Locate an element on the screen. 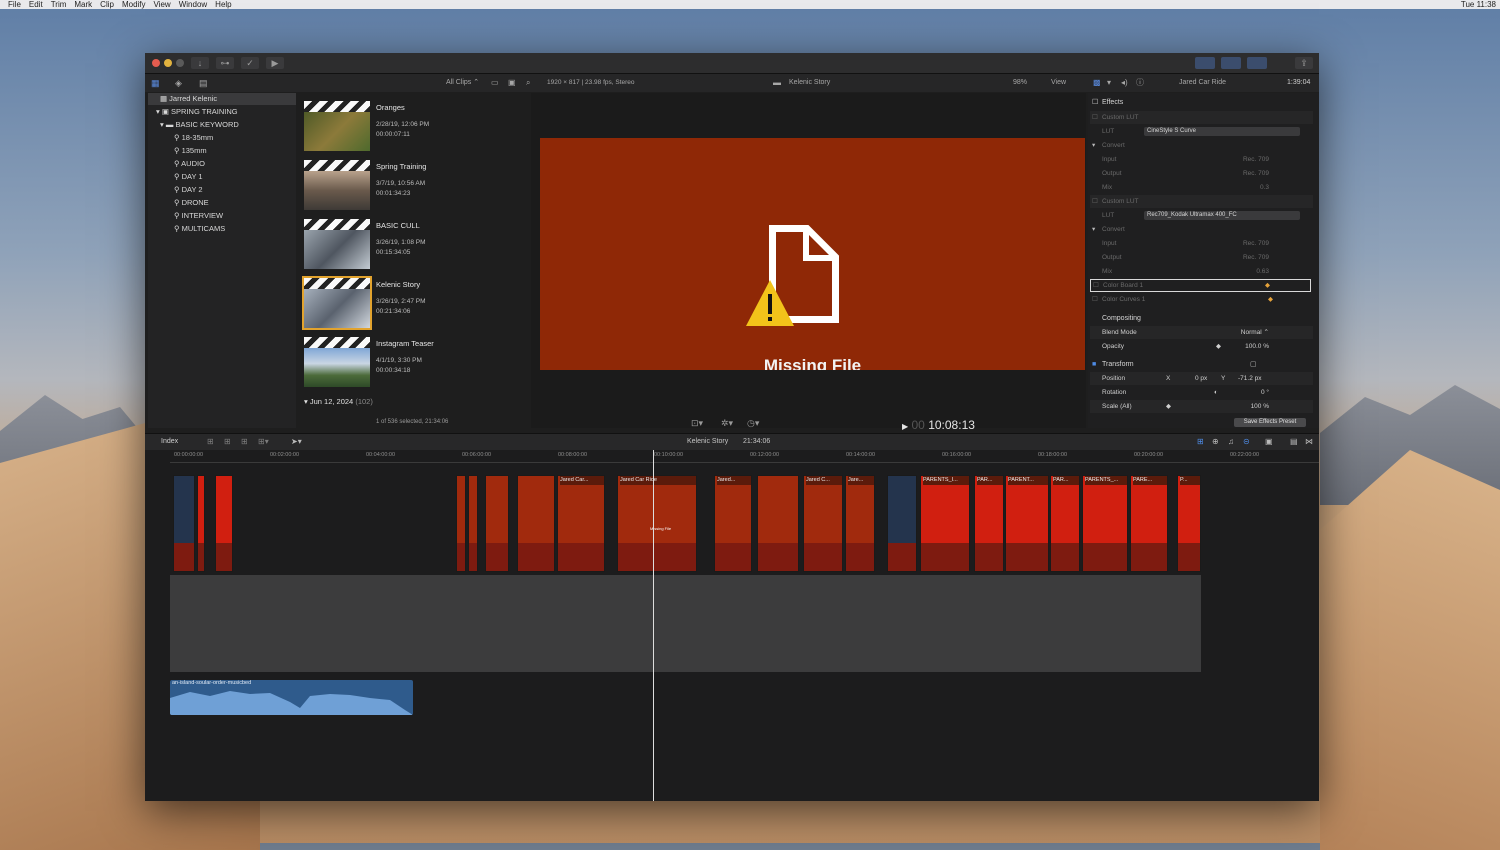  zoom-button is located at coordinates (180, 63).